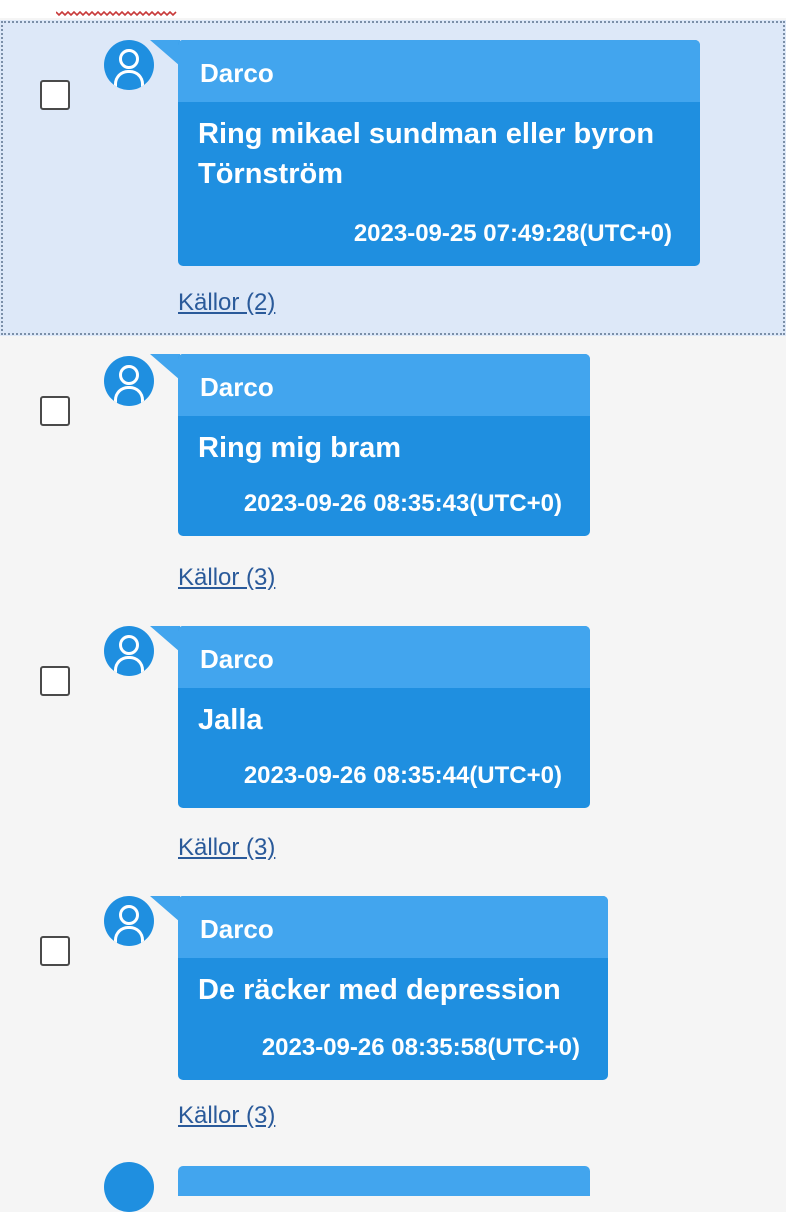  I want to click on message-text: Jalla, so click(230, 720).